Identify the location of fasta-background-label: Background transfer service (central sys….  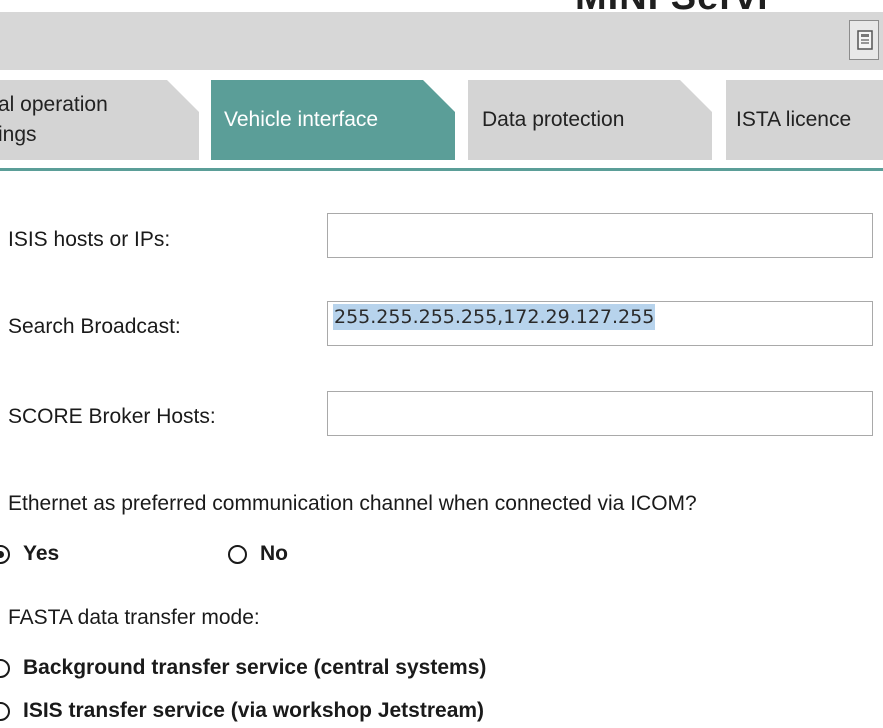
(255, 667).